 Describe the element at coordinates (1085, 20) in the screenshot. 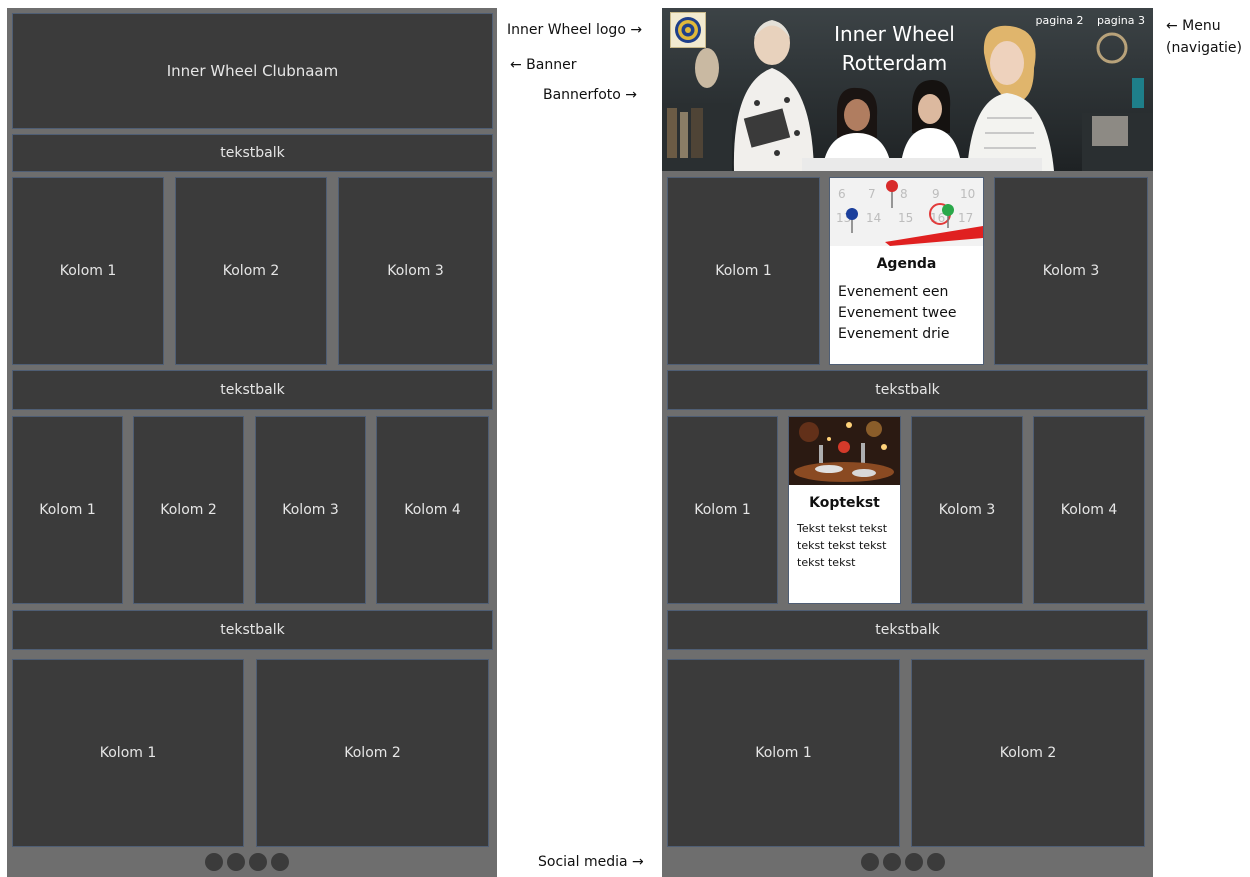

I see `nav-menu: pagina 2 pagina 3` at that location.